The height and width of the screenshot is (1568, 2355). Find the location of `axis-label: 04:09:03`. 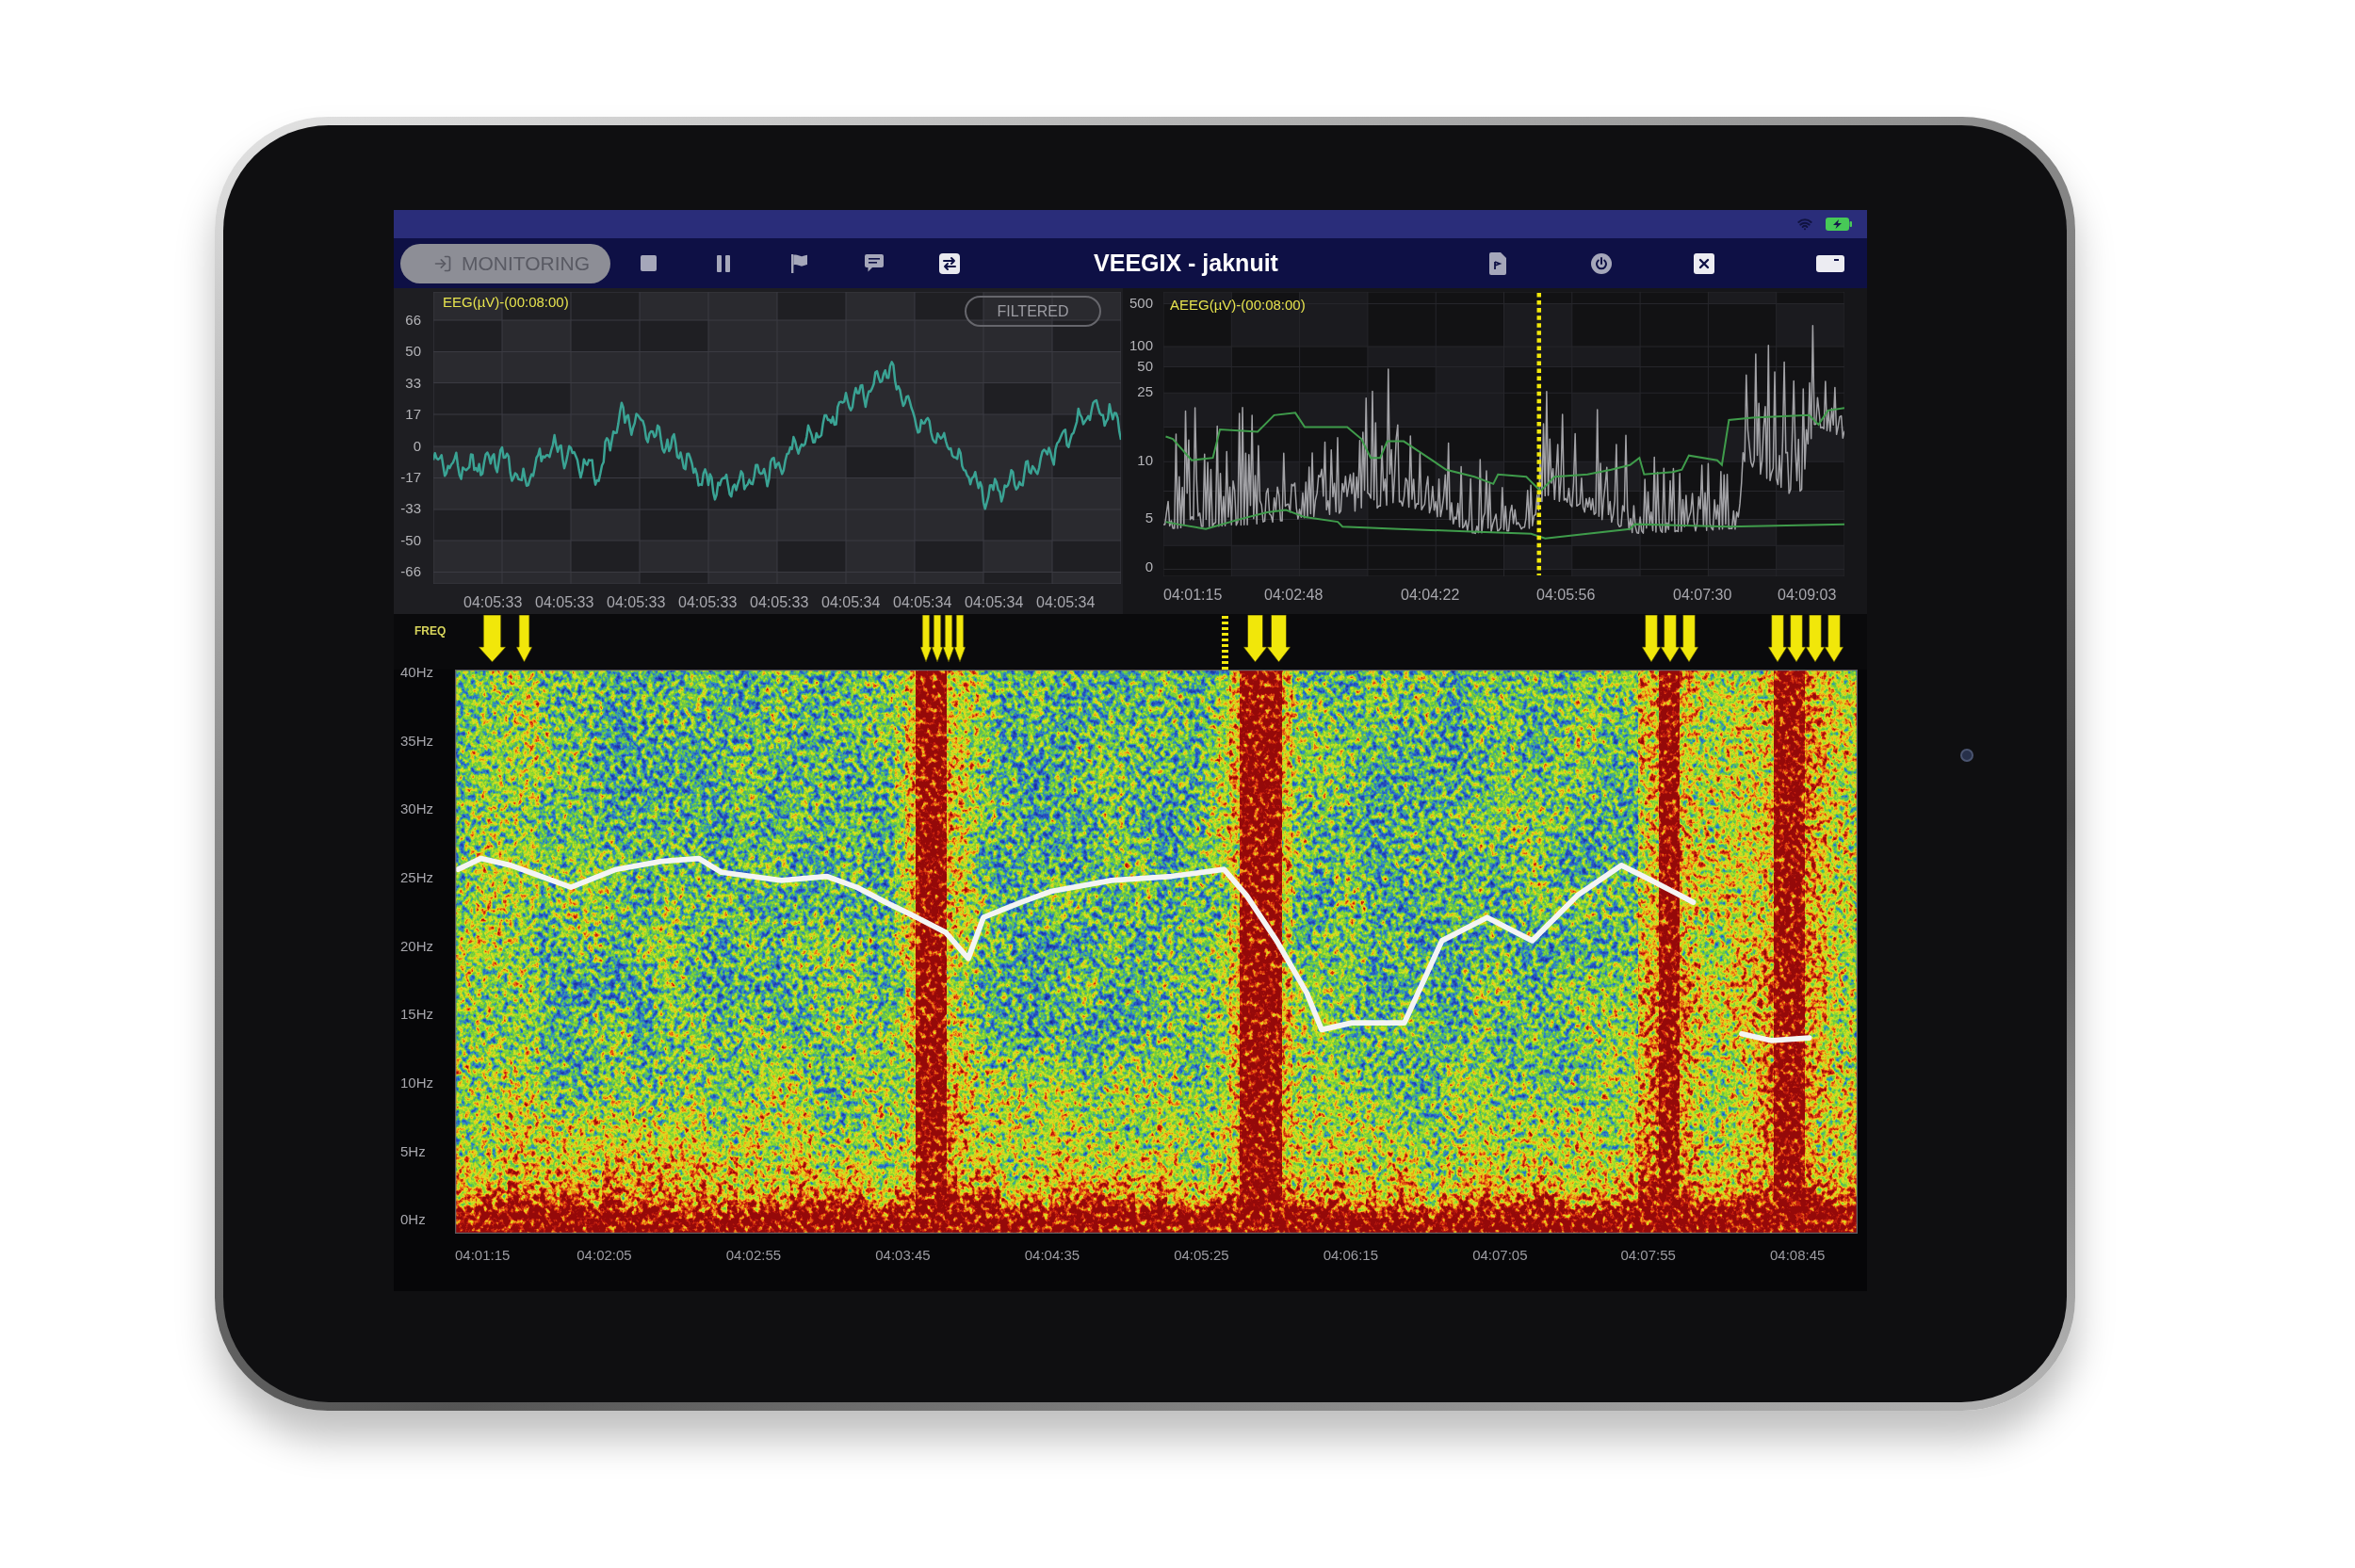

axis-label: 04:09:03 is located at coordinates (1807, 595).